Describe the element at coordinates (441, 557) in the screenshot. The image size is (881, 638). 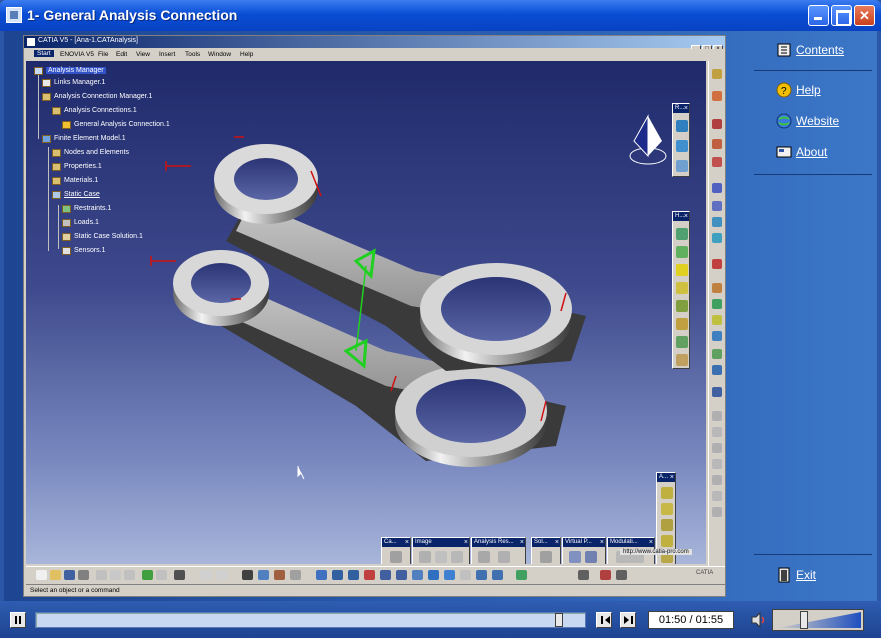
I see `stress-icon` at that location.